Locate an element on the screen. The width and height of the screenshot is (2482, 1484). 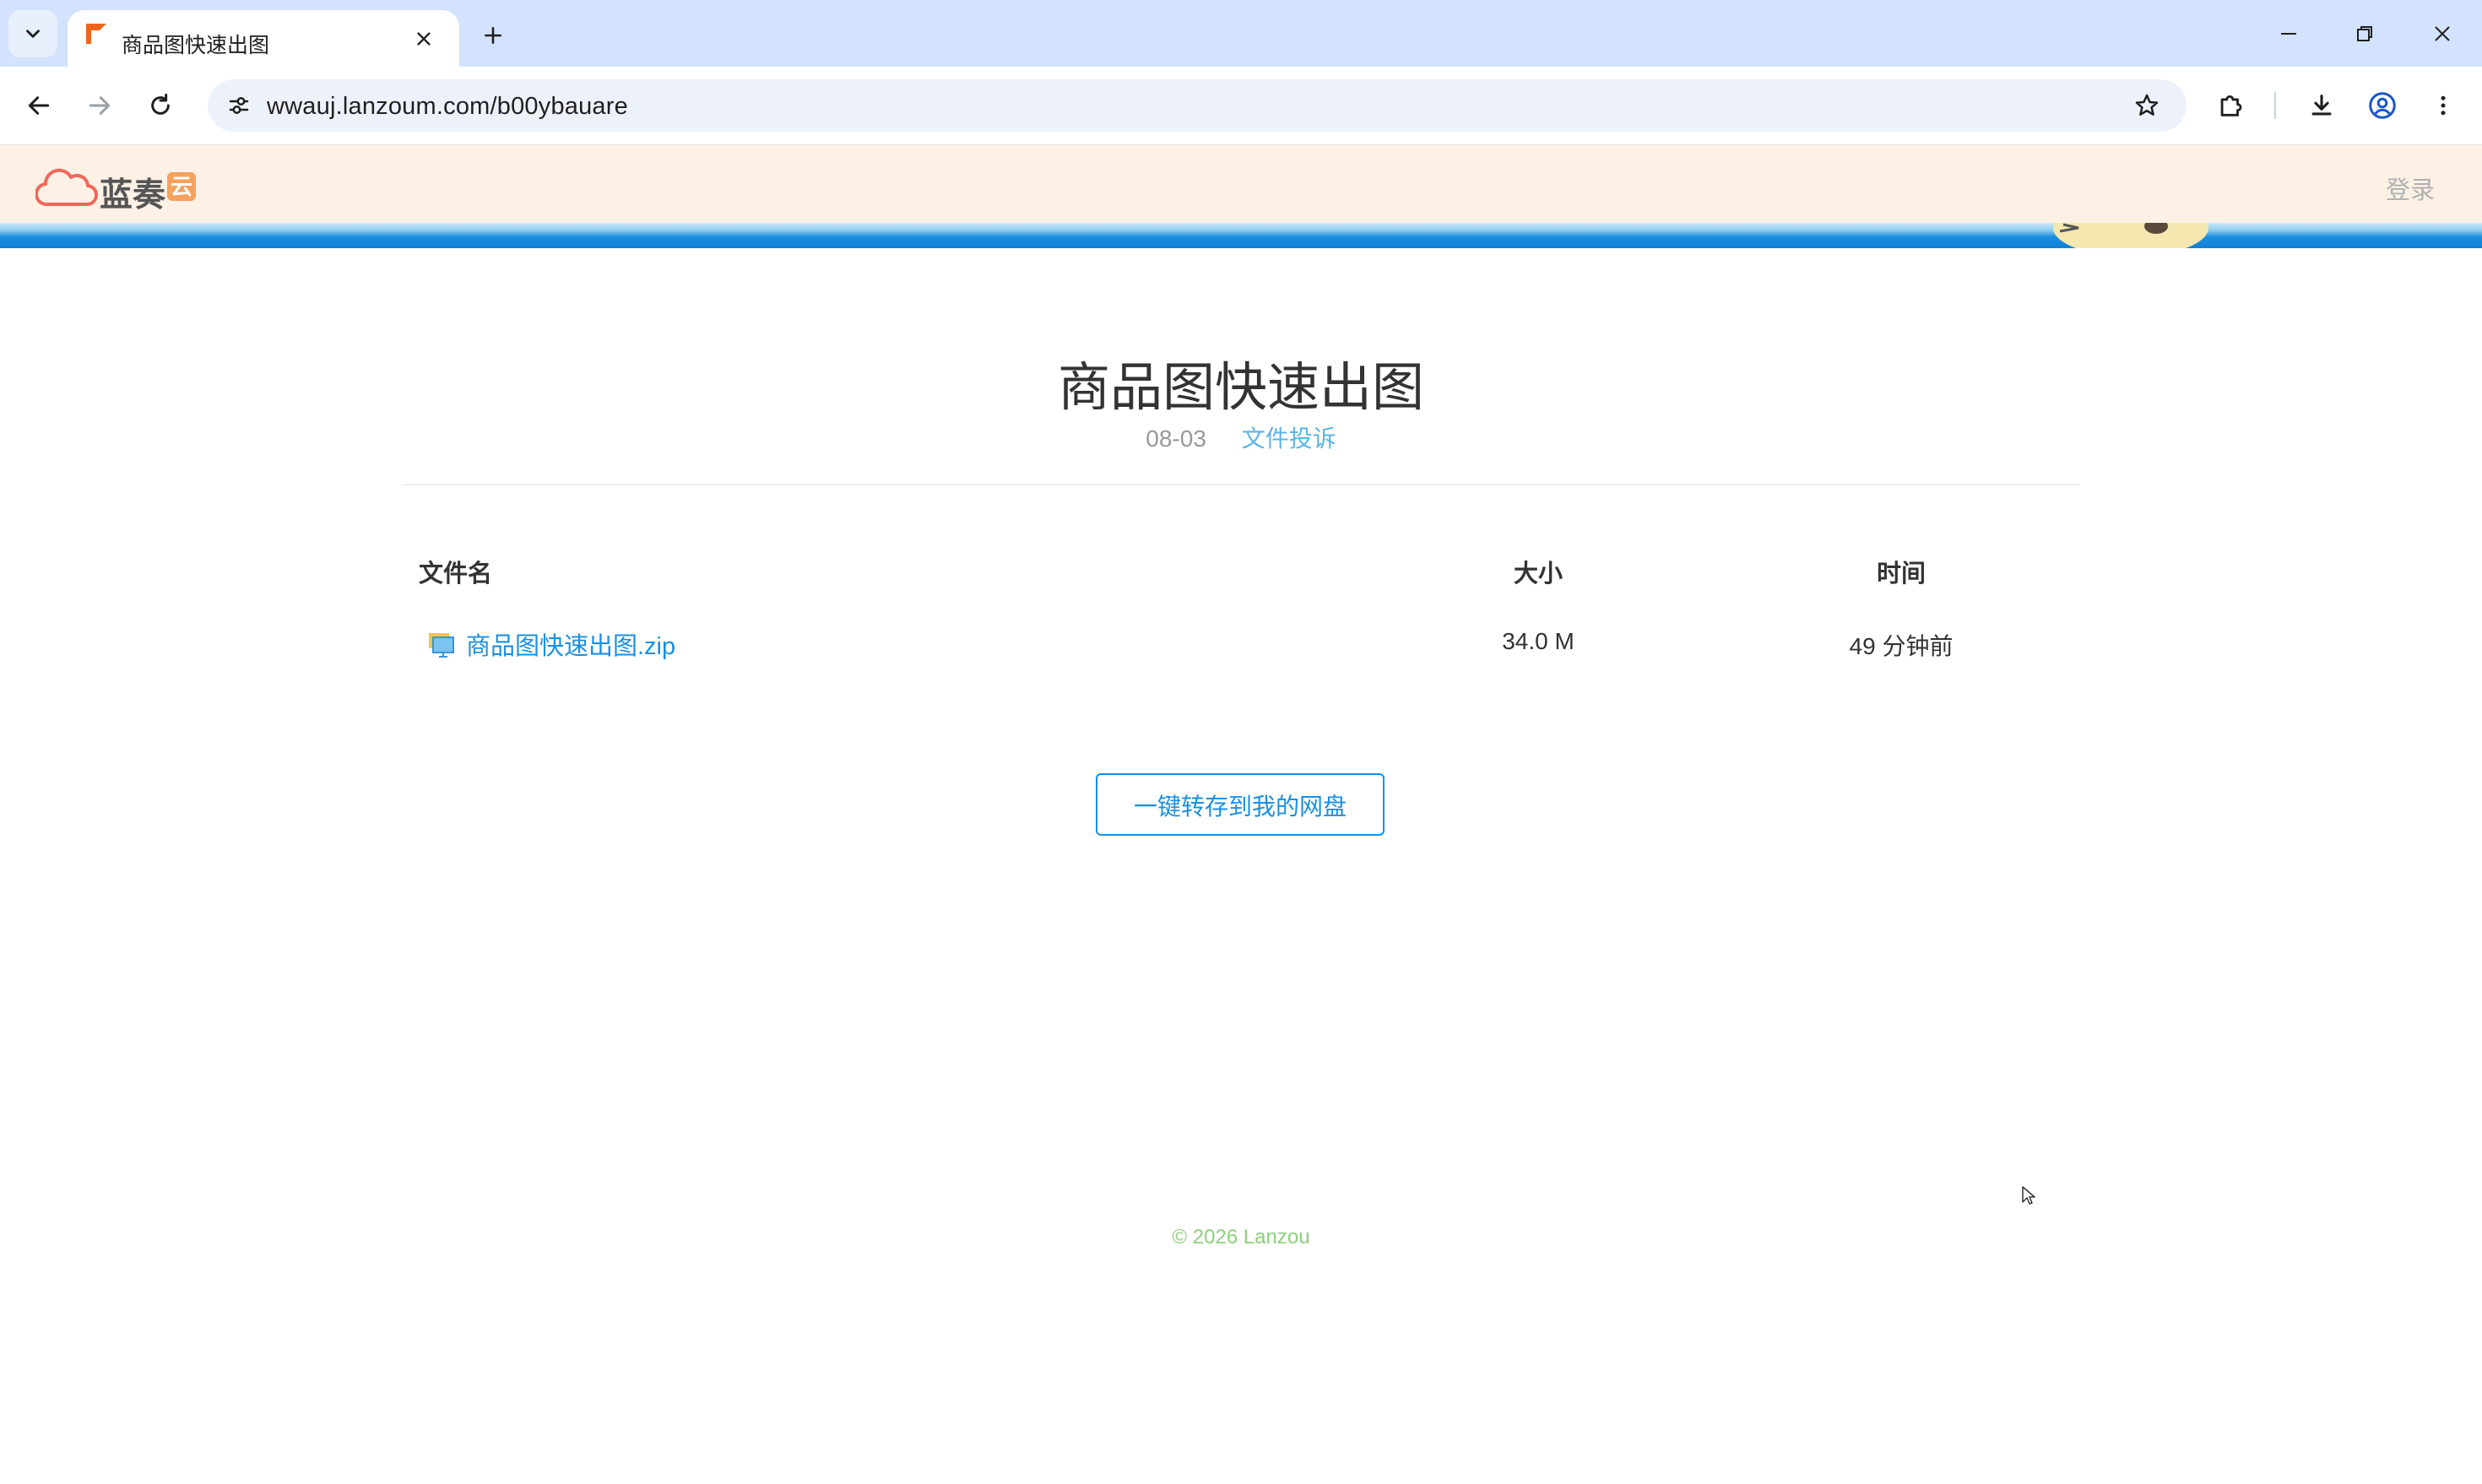
share-date: 08-03 is located at coordinates (1176, 438).